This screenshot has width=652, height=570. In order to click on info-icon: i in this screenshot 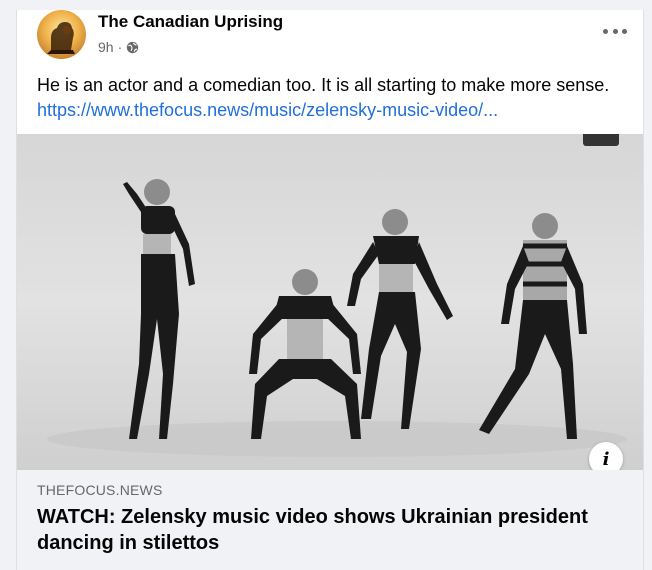, I will do `click(606, 456)`.